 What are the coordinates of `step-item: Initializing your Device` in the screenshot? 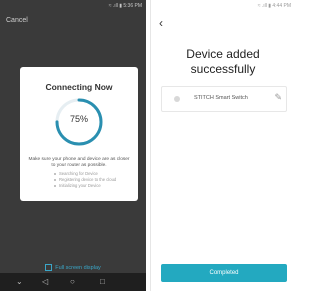 It's located at (85, 186).